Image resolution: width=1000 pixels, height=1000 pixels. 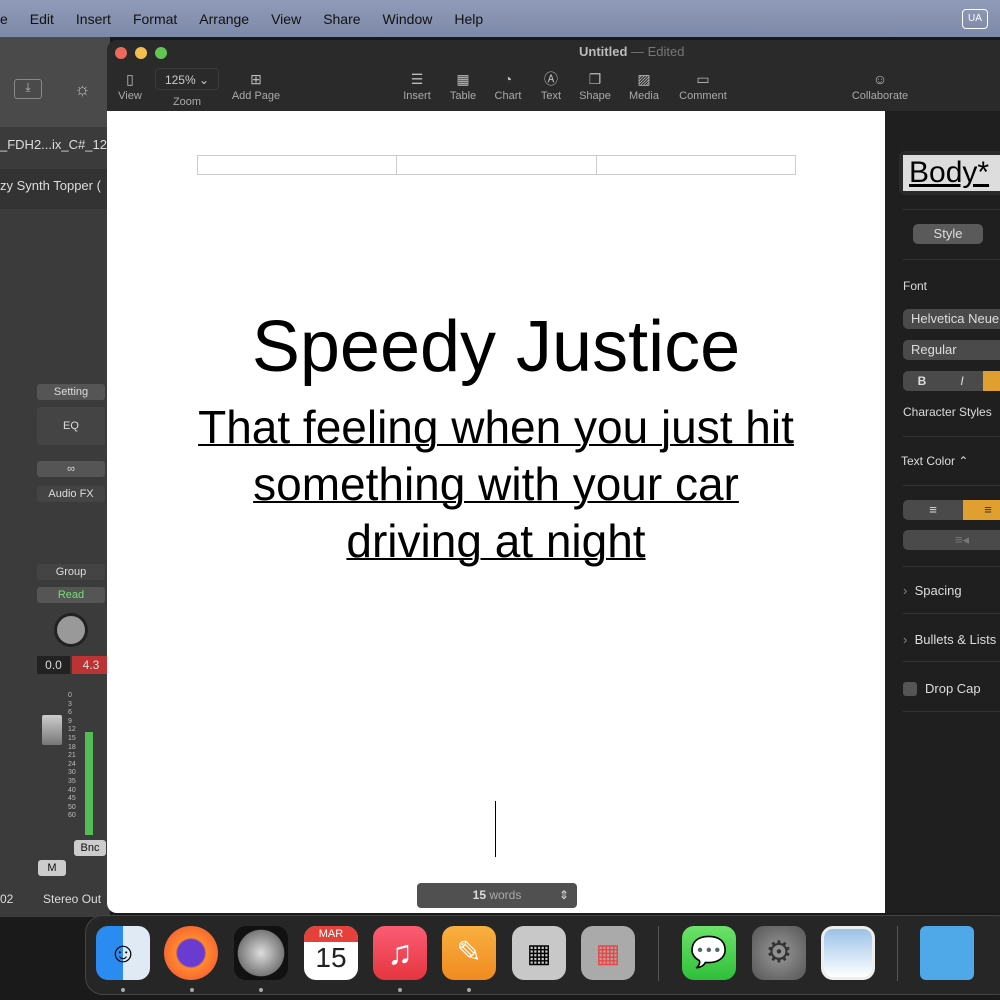 What do you see at coordinates (161, 53) in the screenshot?
I see `zoom-button` at bounding box center [161, 53].